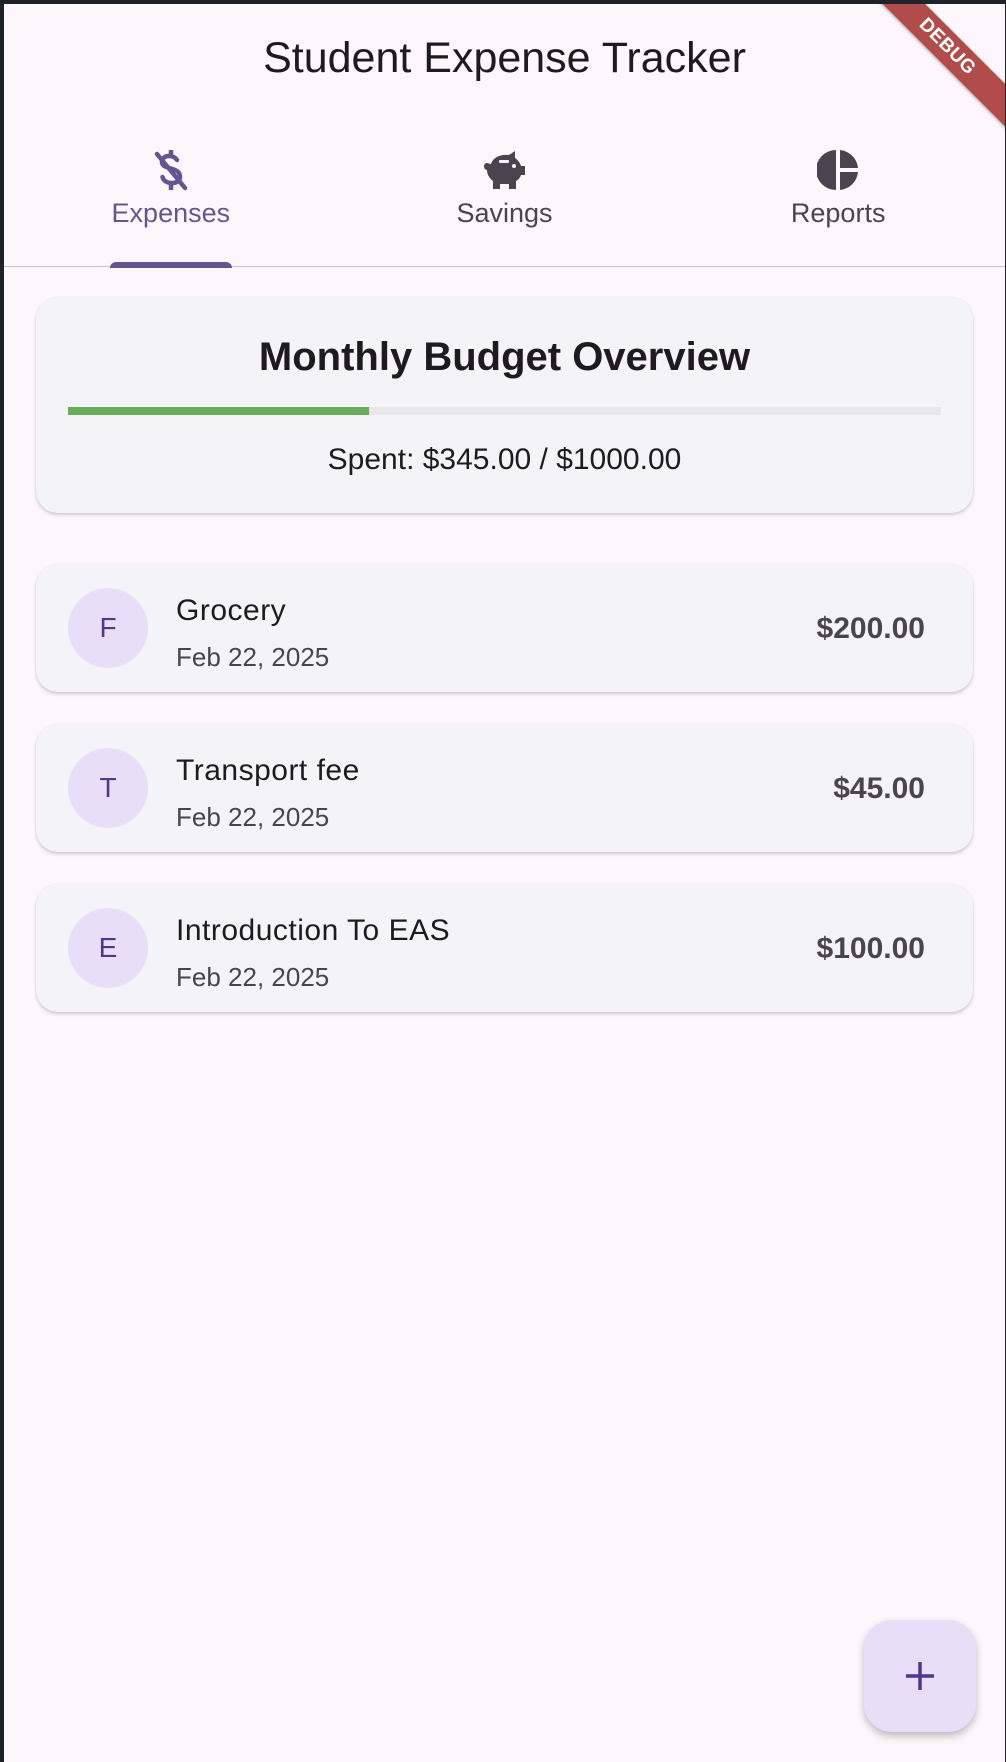  Describe the element at coordinates (504, 459) in the screenshot. I see `budget-spent-text: Spent: $345.00 / $1000.00` at that location.